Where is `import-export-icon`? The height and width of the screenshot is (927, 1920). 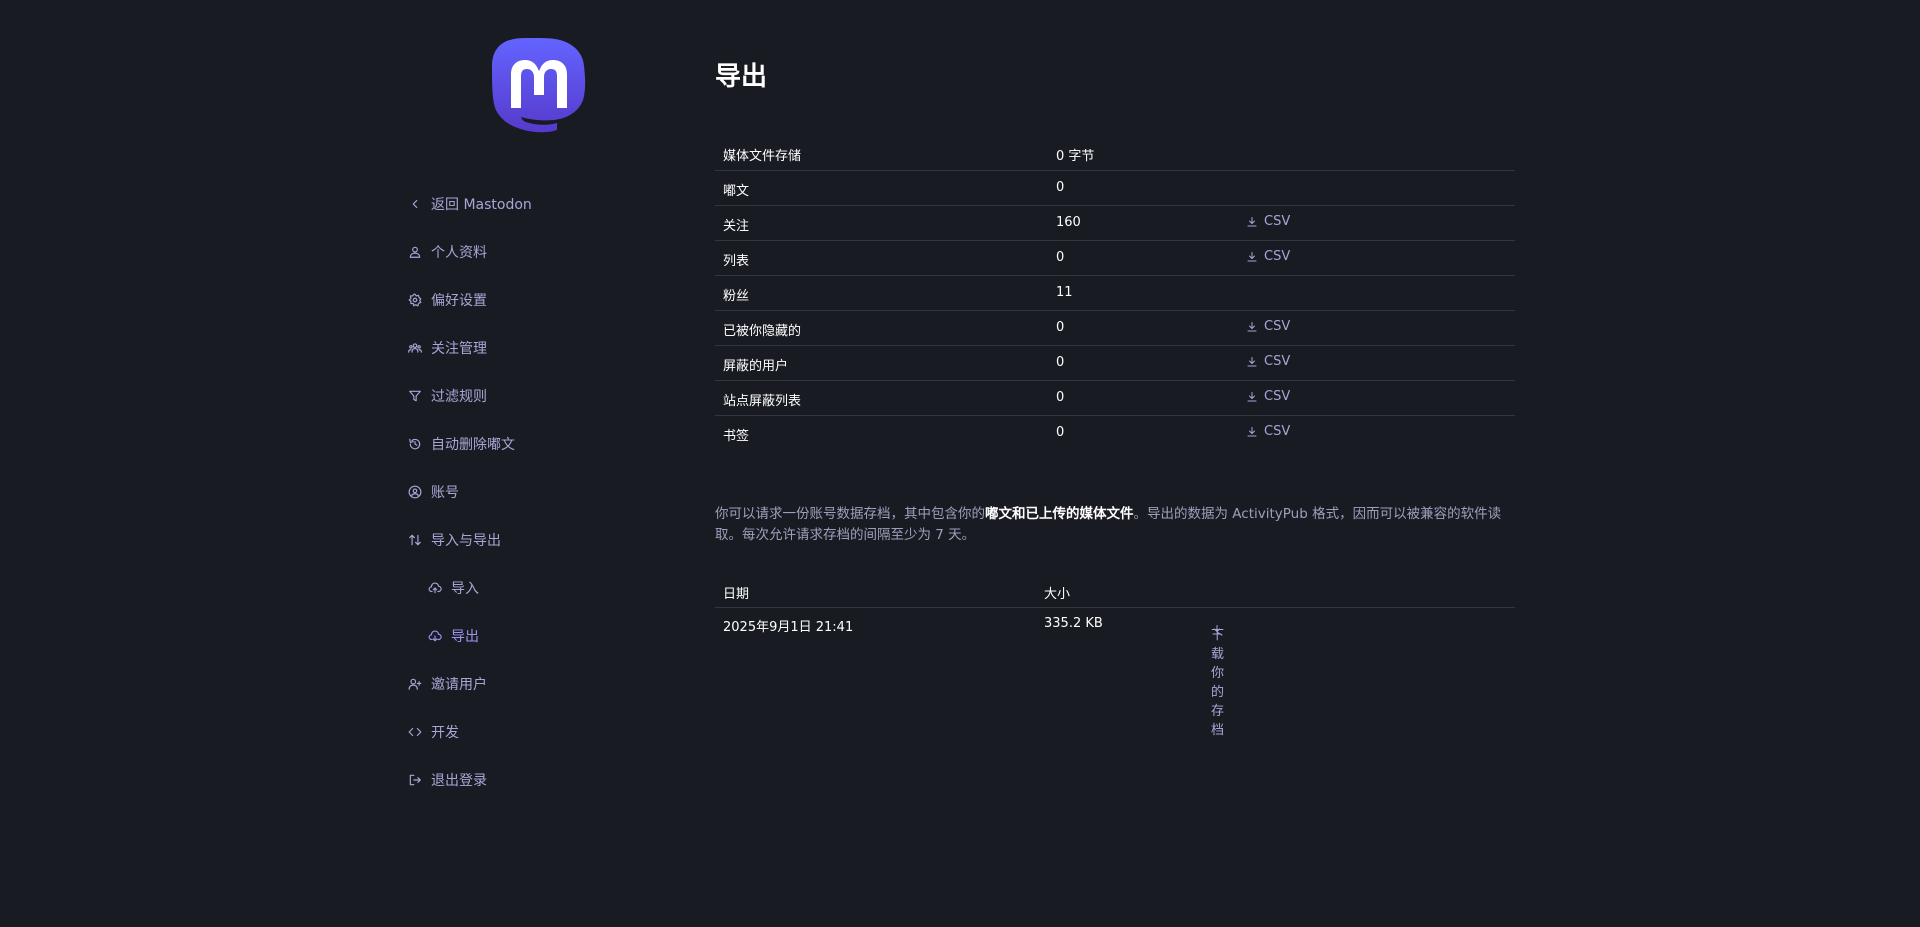 import-export-icon is located at coordinates (415, 540).